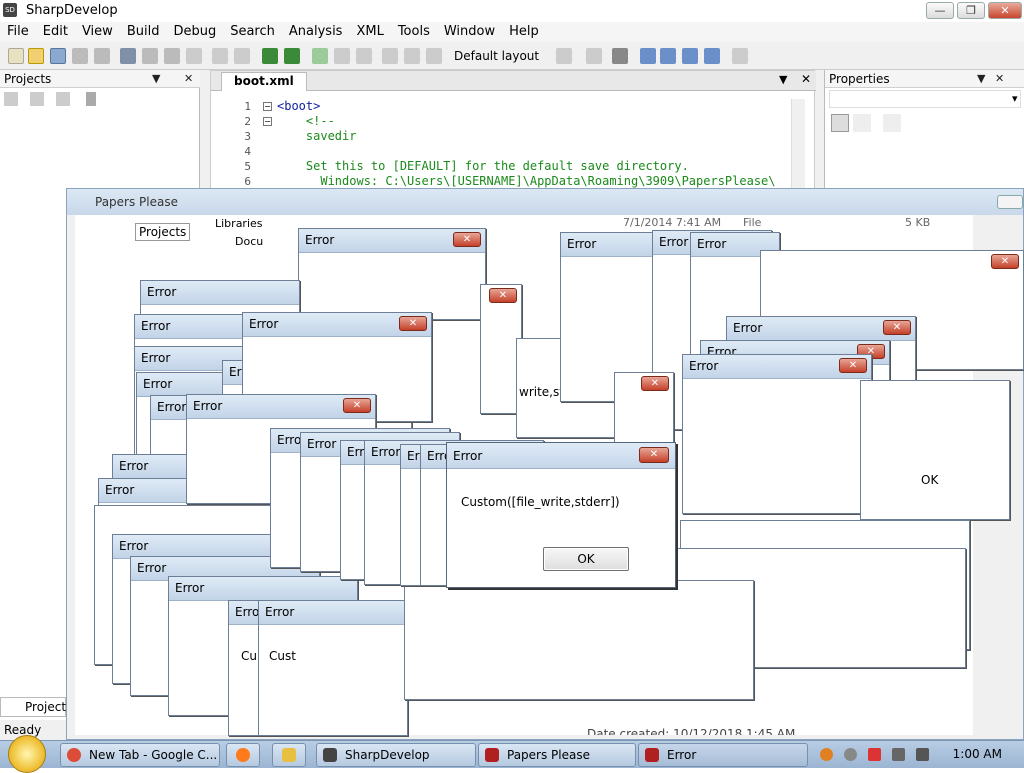  Describe the element at coordinates (412, 56) in the screenshot. I see `step-into-icon` at that location.